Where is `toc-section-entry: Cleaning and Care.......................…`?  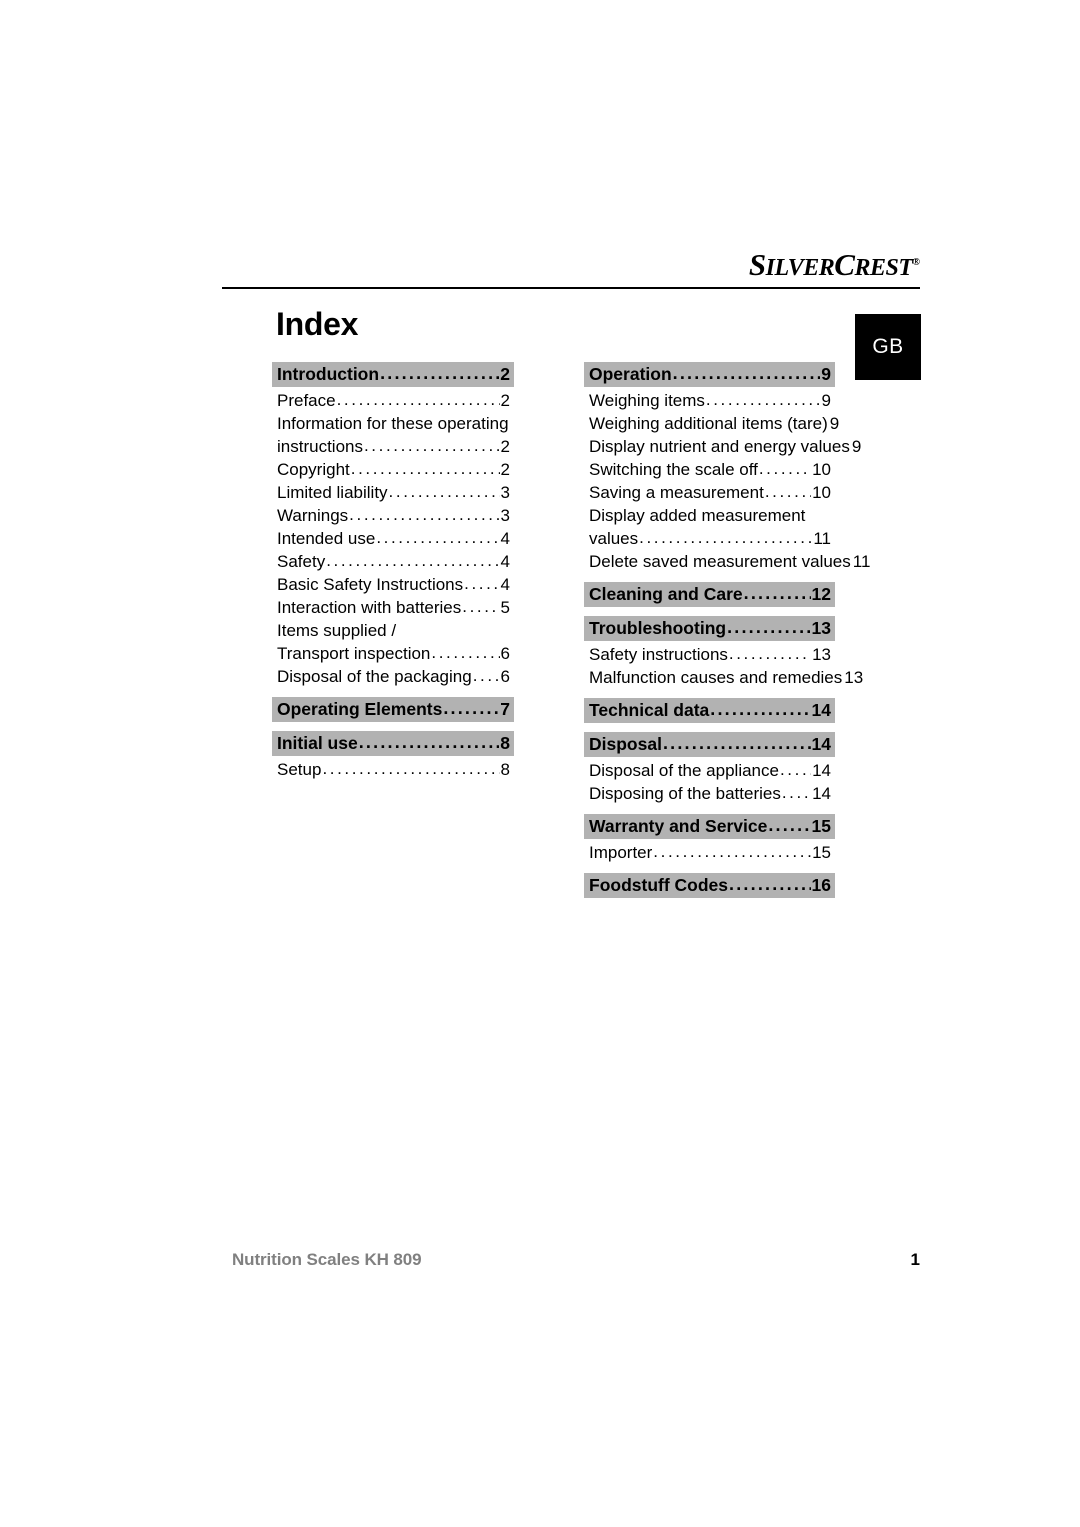 toc-section-entry: Cleaning and Care.......................… is located at coordinates (709, 594).